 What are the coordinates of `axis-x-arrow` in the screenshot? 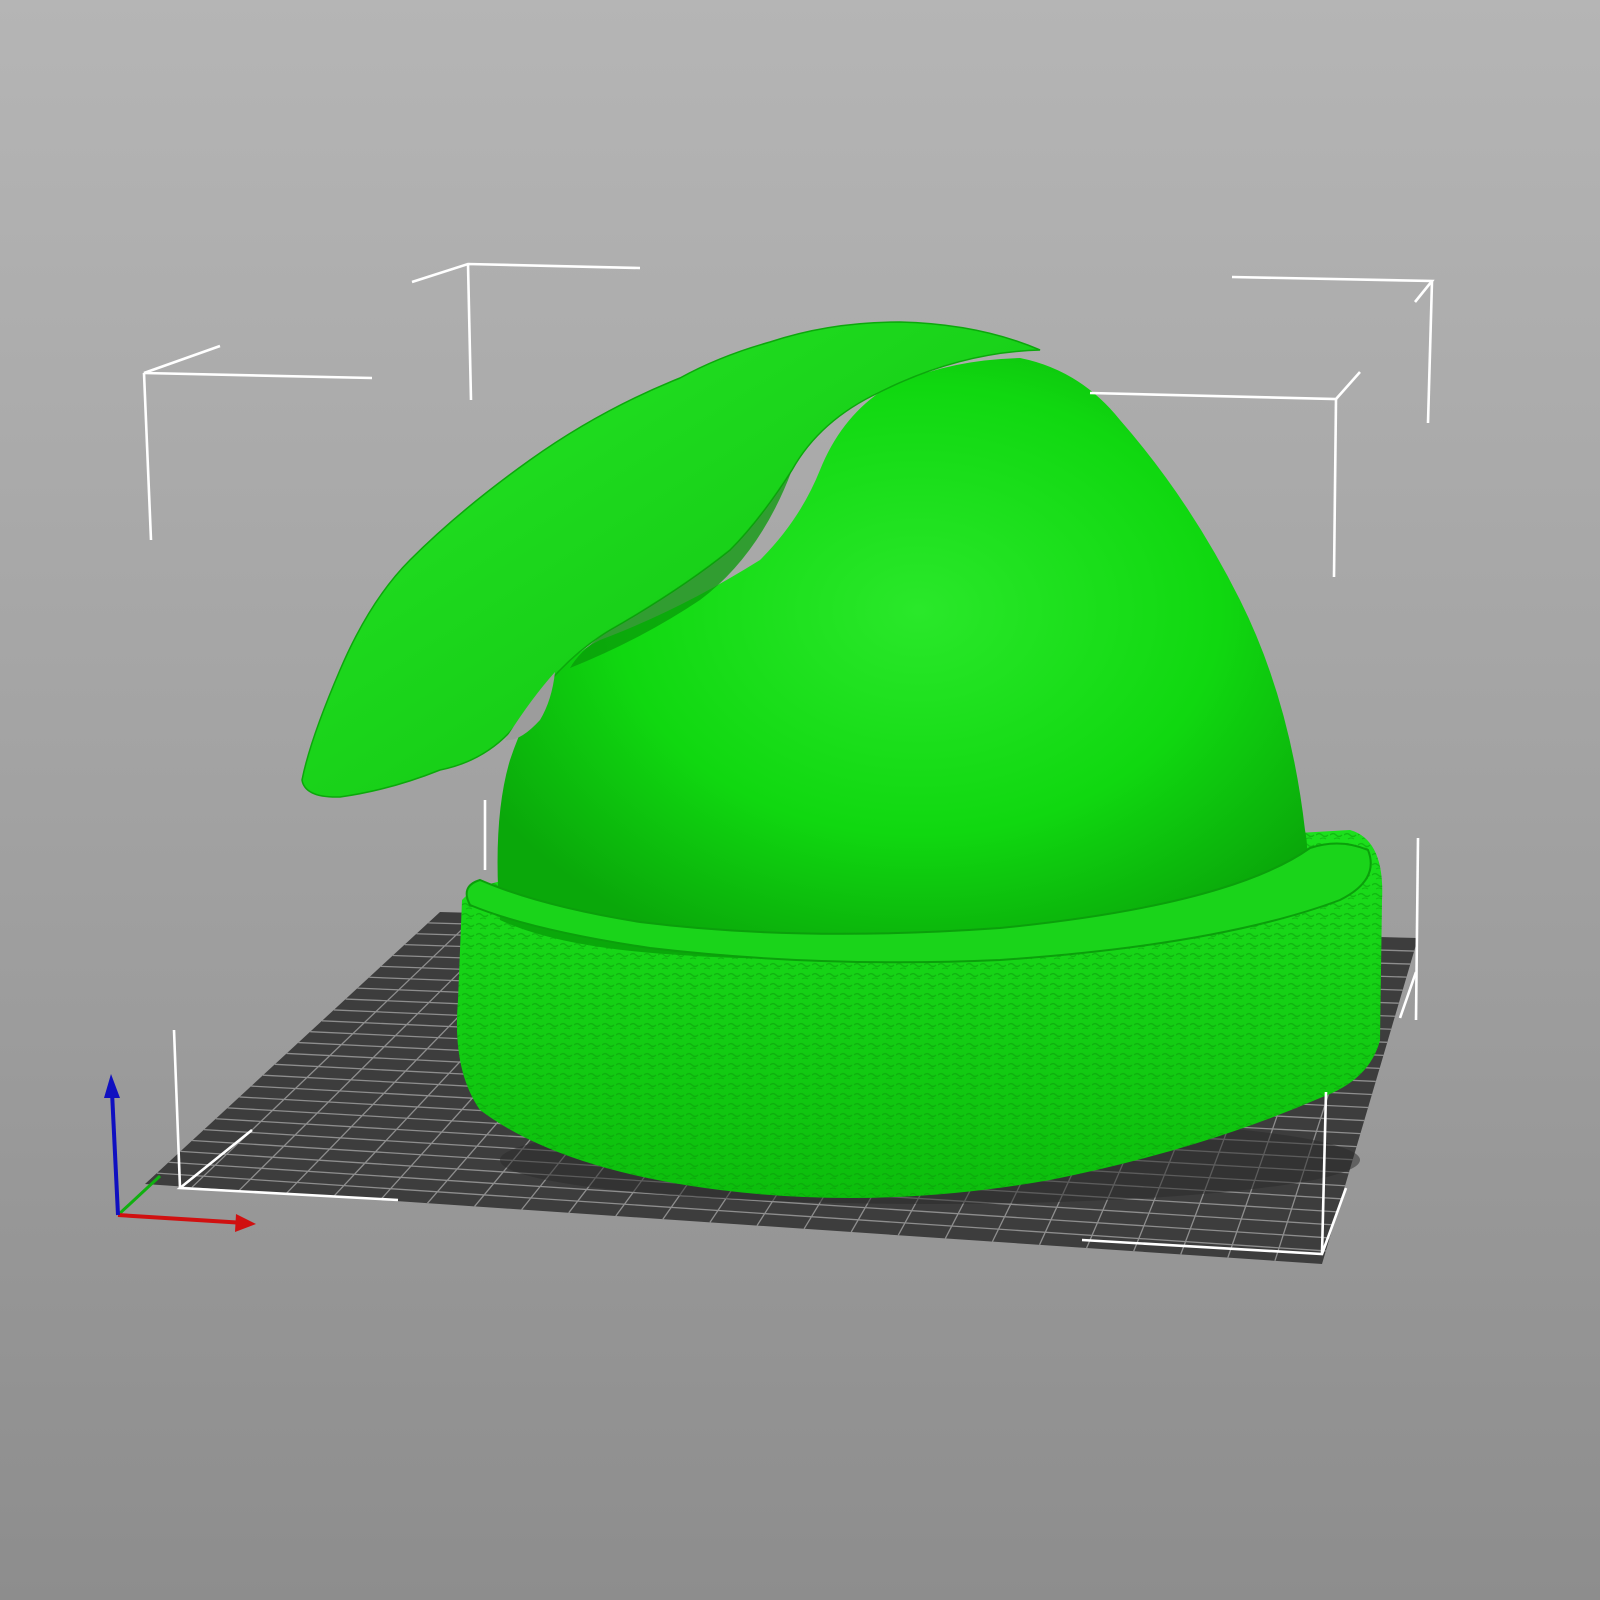 It's located at (245, 1223).